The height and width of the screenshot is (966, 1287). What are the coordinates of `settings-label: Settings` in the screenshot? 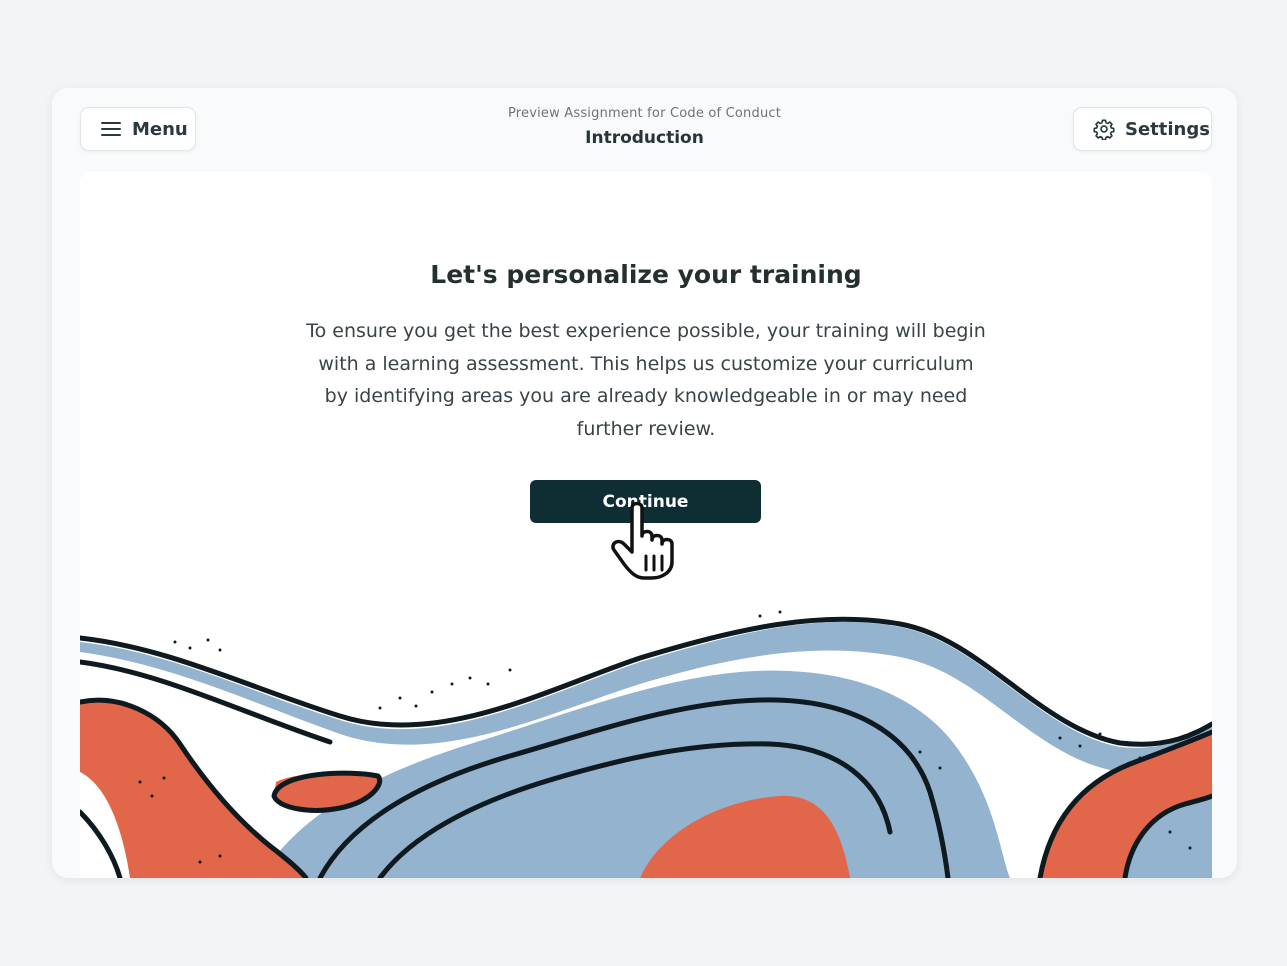 It's located at (1167, 129).